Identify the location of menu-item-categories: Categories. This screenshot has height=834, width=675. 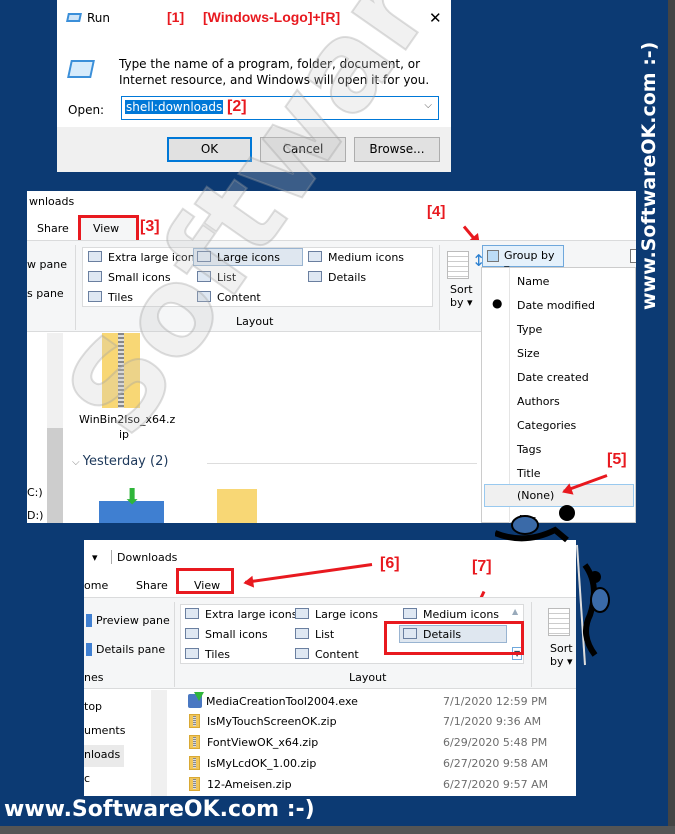
(546, 425).